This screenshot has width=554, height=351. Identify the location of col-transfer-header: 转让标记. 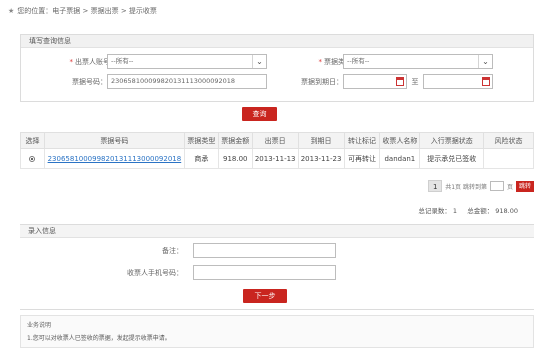
(362, 140).